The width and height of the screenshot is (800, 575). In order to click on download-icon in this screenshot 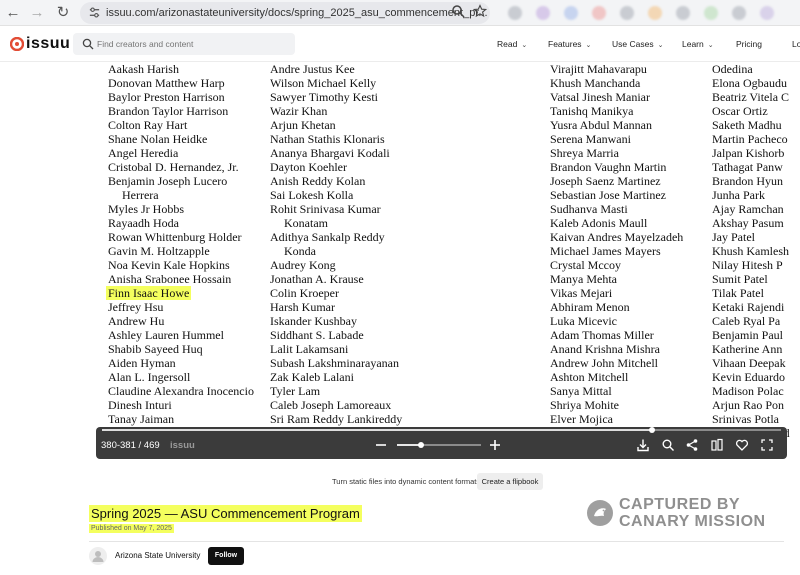, I will do `click(643, 445)`.